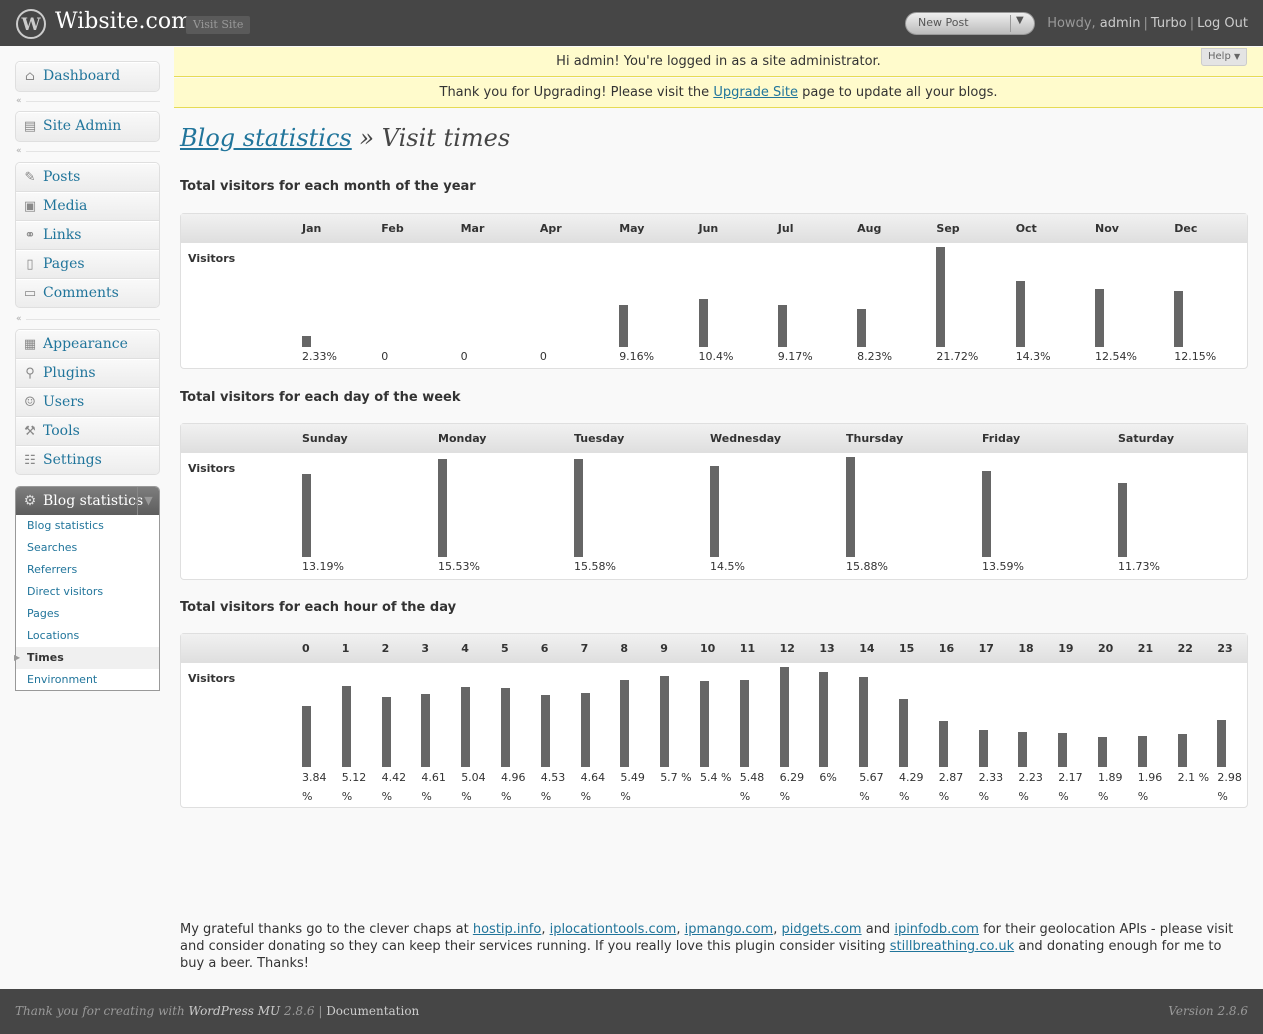 This screenshot has height=1034, width=1263. What do you see at coordinates (87, 76) in the screenshot?
I see `menu-dashboard: ⌂ Dashboard` at bounding box center [87, 76].